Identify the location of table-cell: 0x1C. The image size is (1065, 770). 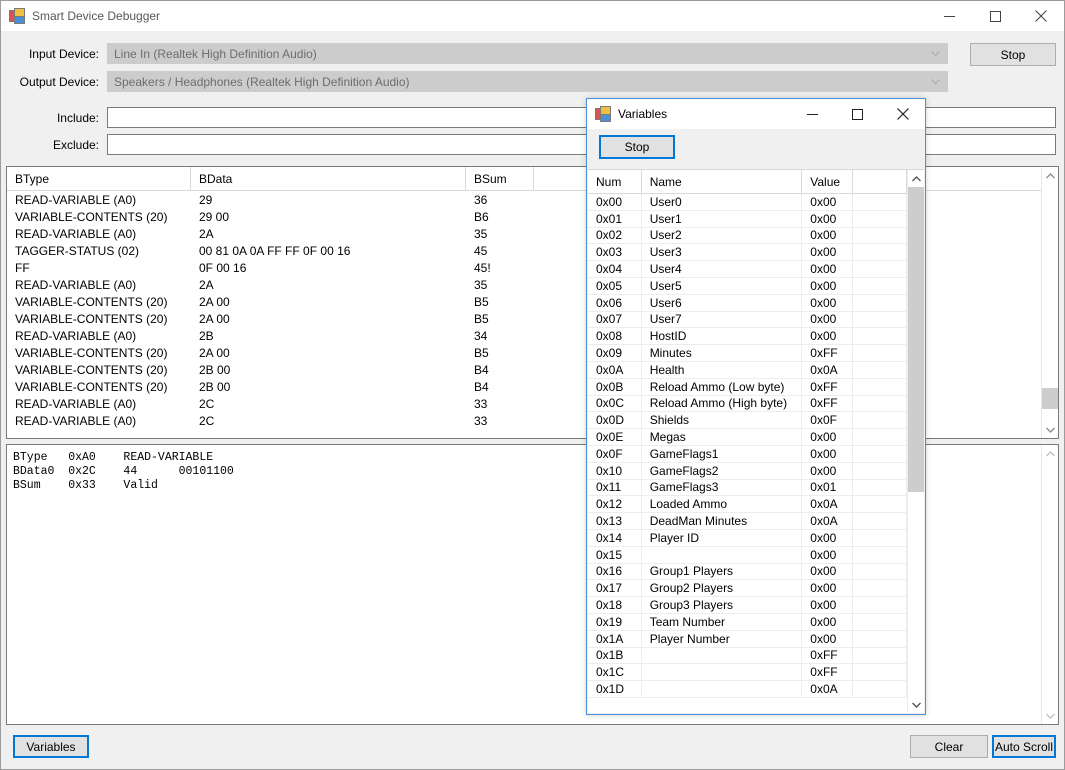
(615, 672).